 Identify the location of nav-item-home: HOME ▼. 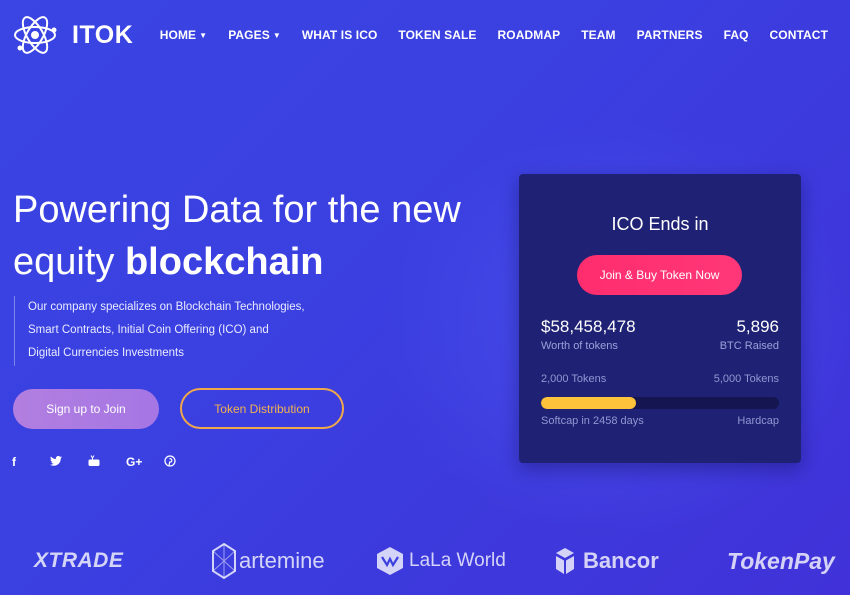
(183, 35).